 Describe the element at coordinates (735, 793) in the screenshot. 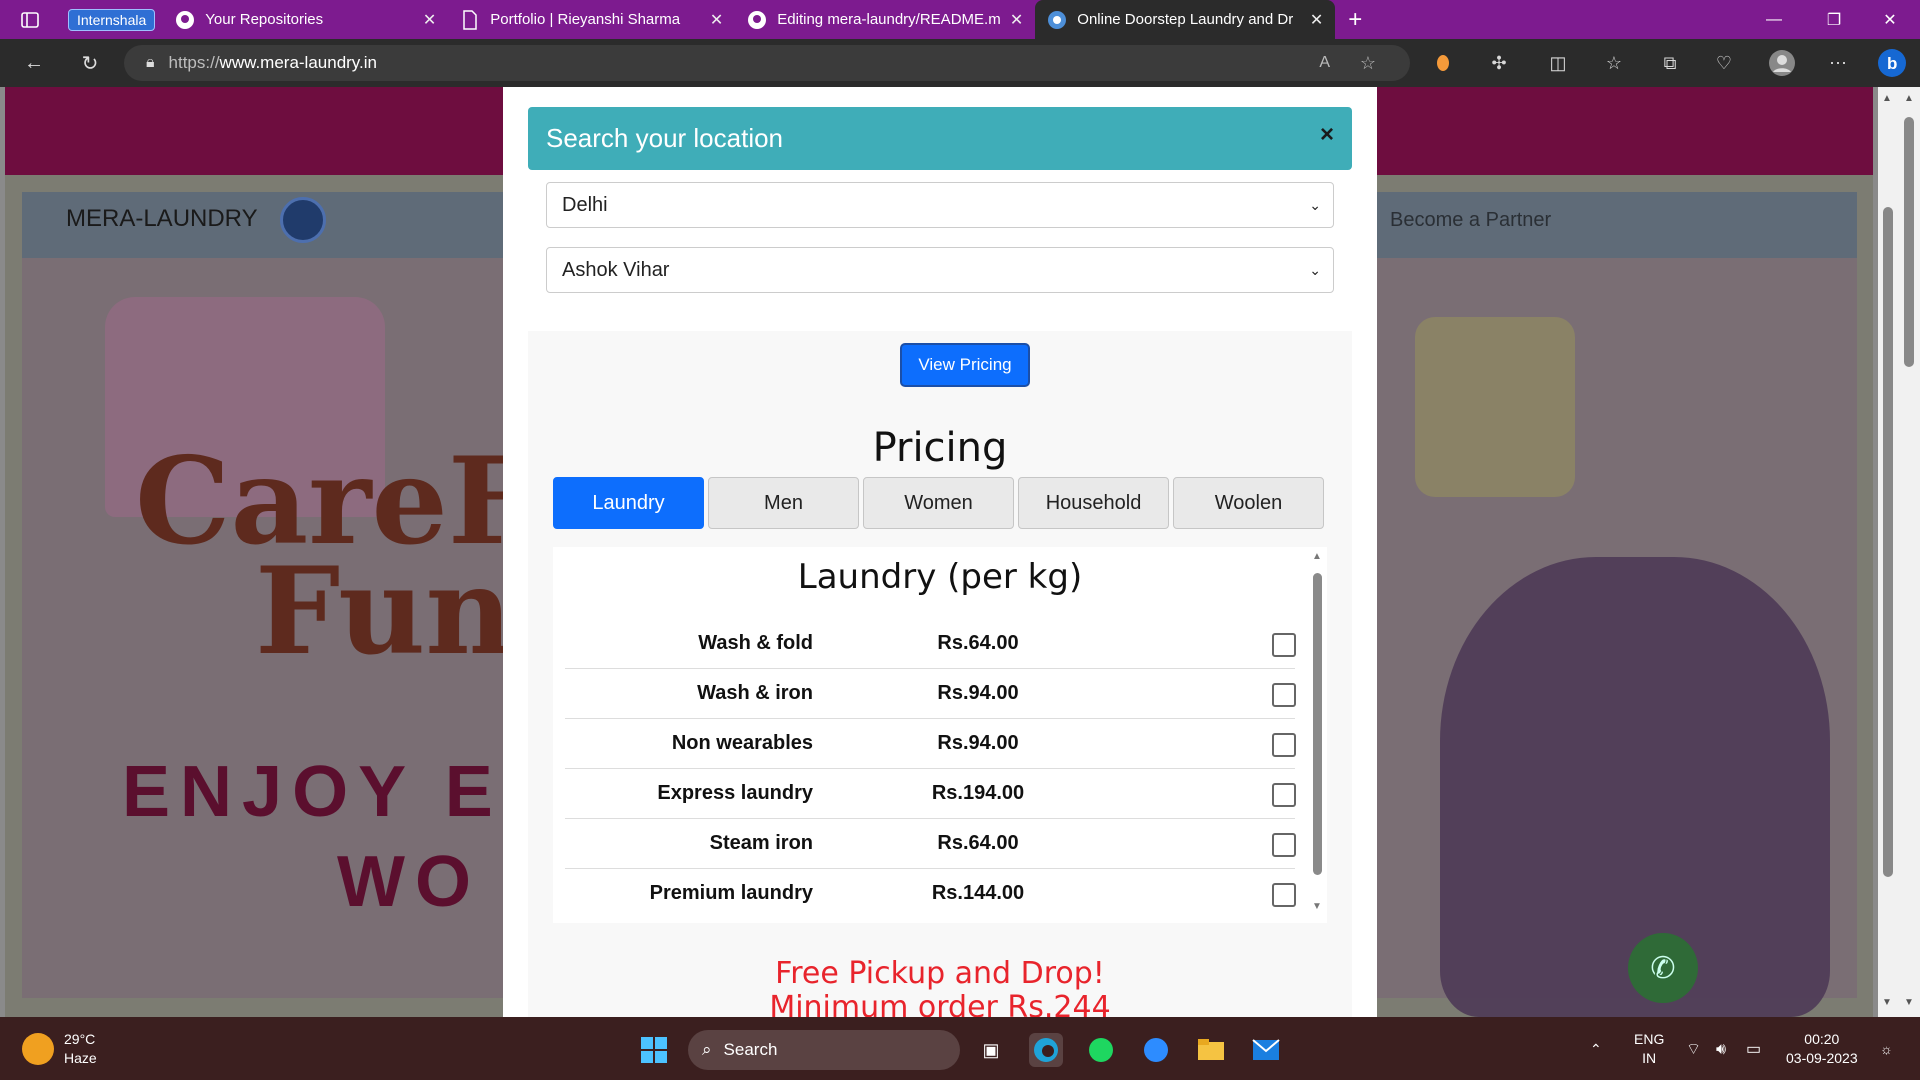

I see `item-name: Express laundry` at that location.